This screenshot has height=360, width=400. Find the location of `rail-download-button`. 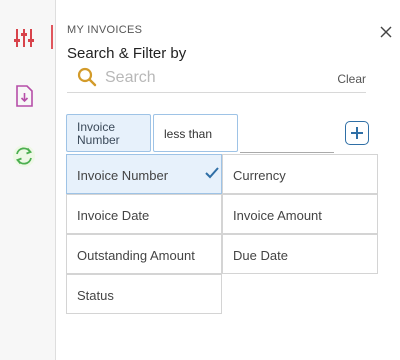

rail-download-button is located at coordinates (24, 96).